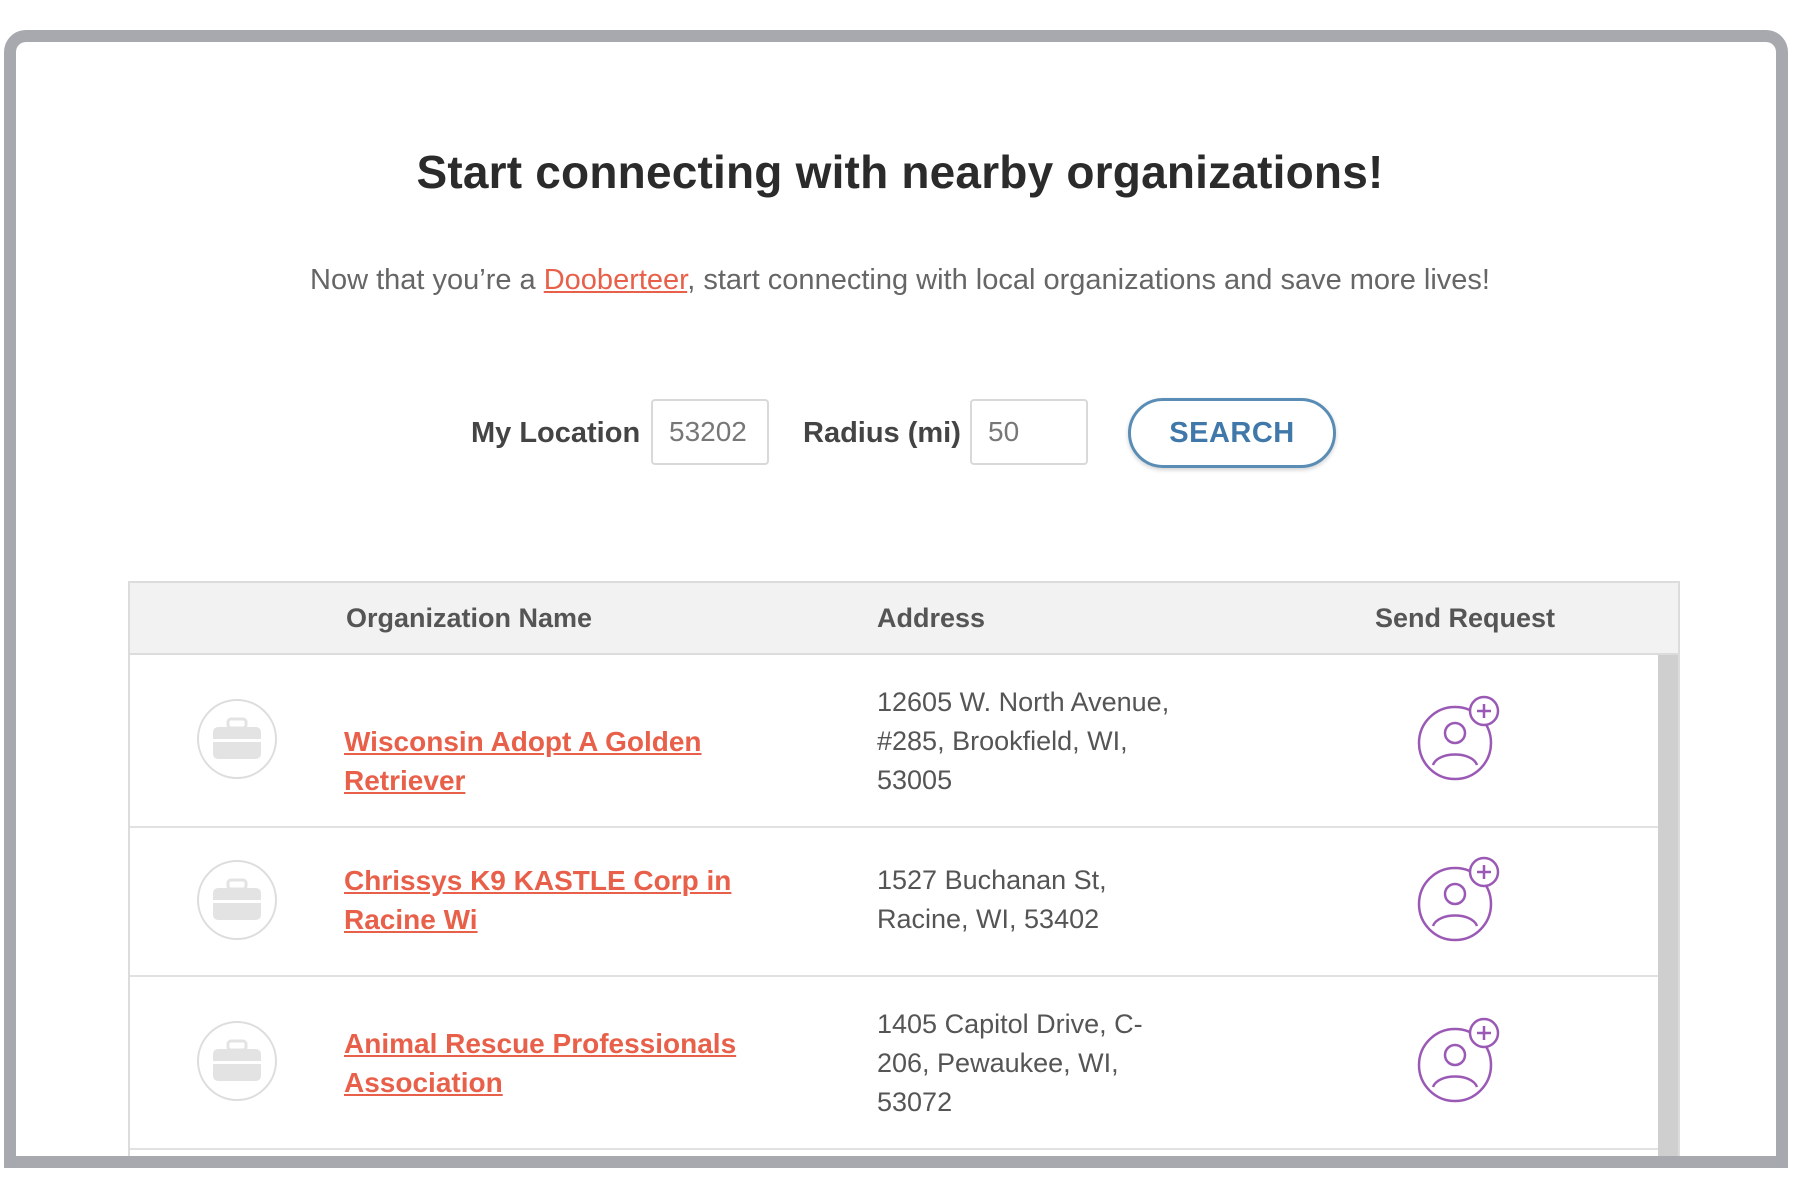 This screenshot has width=1800, height=1200. I want to click on org-name-link: Animal Rescue Professionals Association, so click(574, 1063).